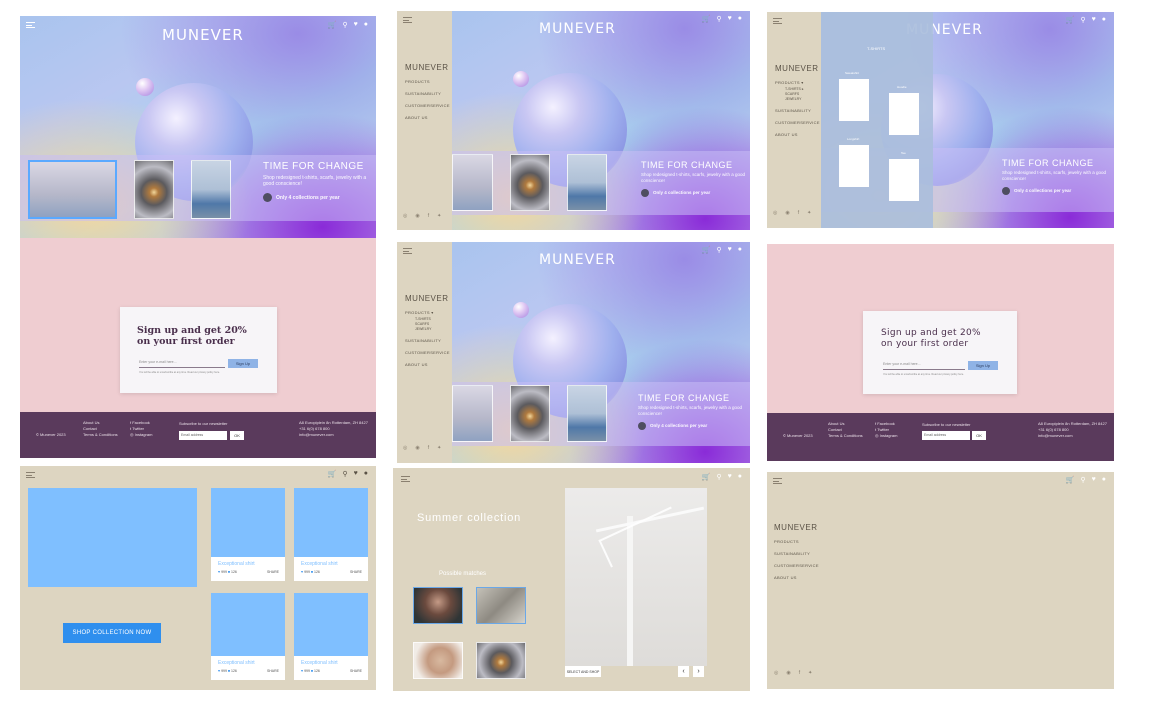  What do you see at coordinates (802, 89) in the screenshot?
I see `nav-sub-tshirts: T-SHIRTS ▸` at bounding box center [802, 89].